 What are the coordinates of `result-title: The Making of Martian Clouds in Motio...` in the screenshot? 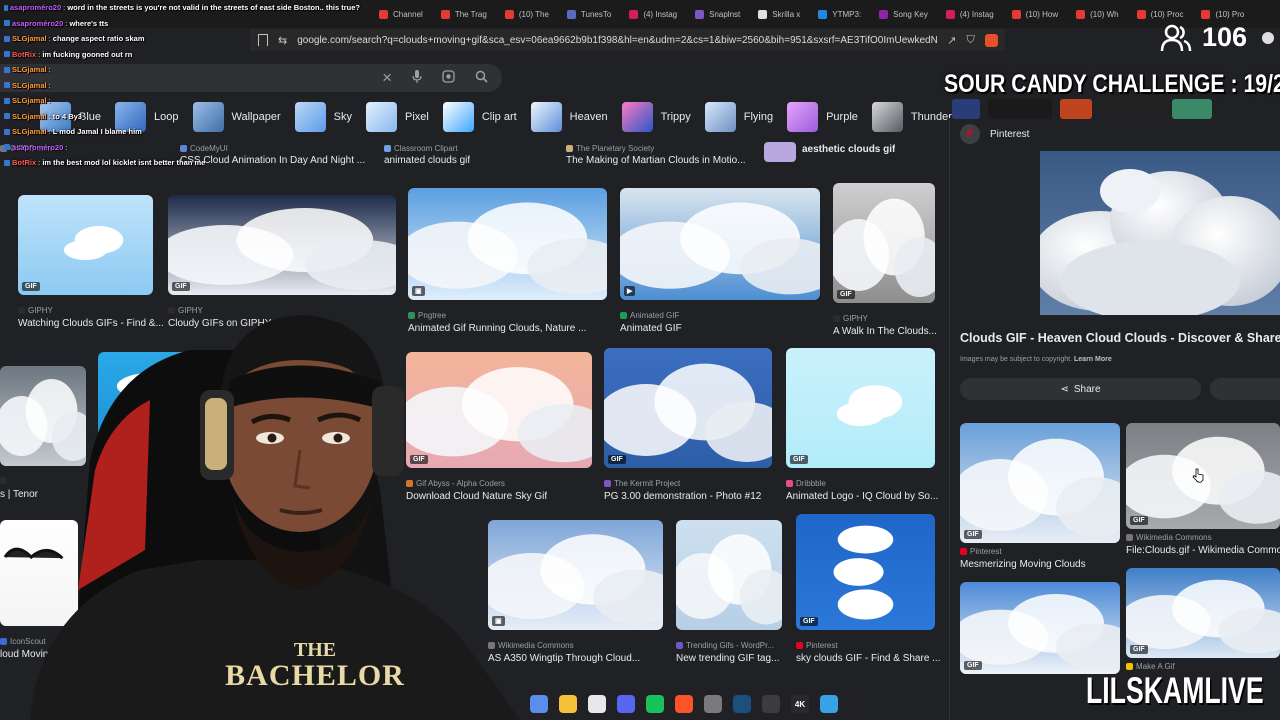 It's located at (656, 160).